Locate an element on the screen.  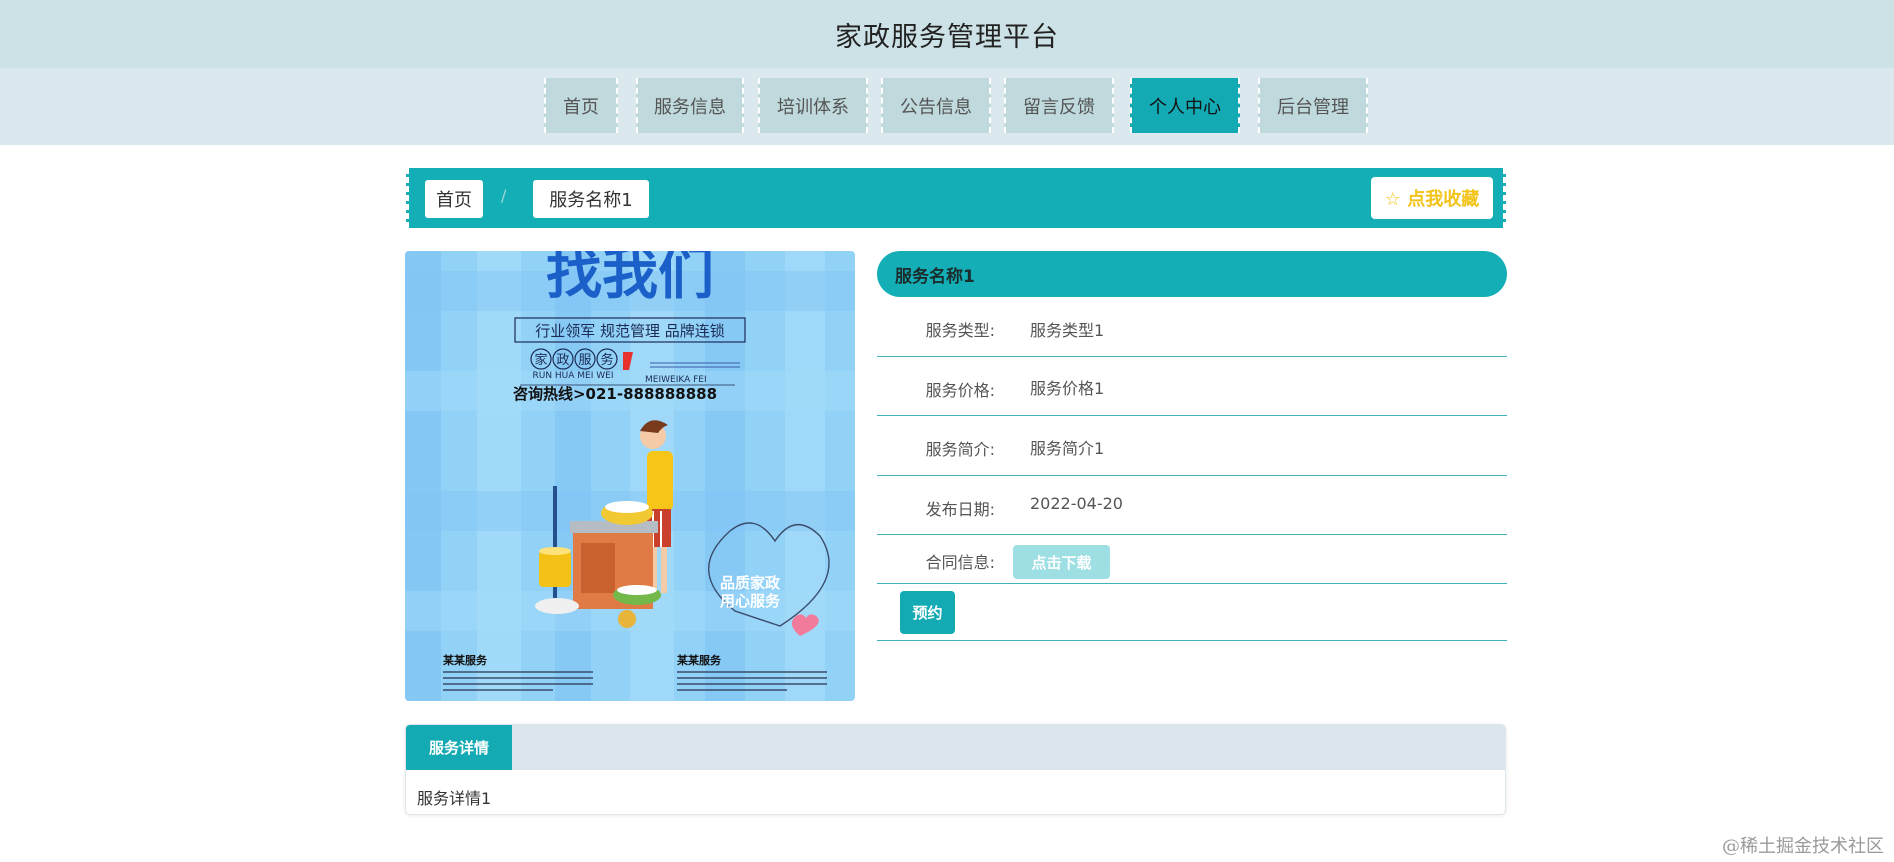
site-header: 家政服务管理平台 is located at coordinates (947, 34).